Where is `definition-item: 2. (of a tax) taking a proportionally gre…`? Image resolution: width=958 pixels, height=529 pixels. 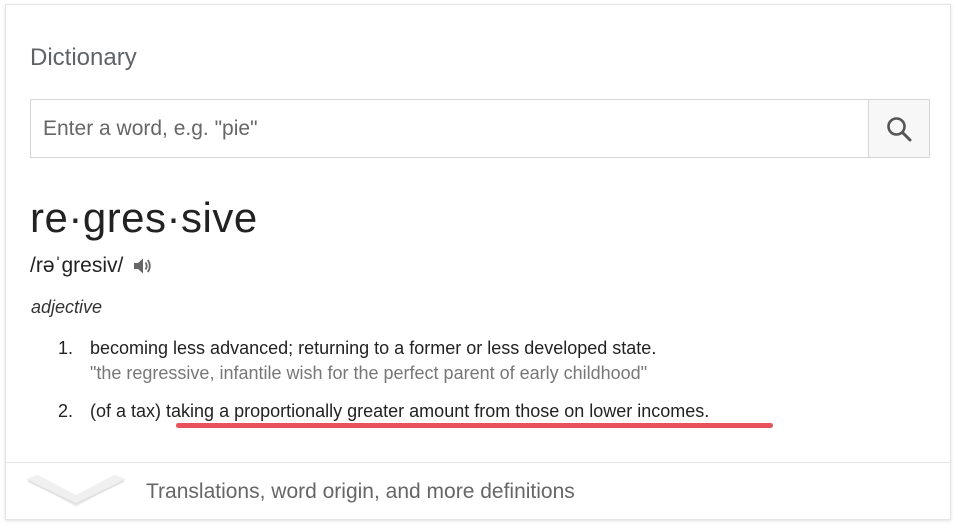 definition-item: 2. (of a tax) taking a proportionally gre… is located at coordinates (383, 411).